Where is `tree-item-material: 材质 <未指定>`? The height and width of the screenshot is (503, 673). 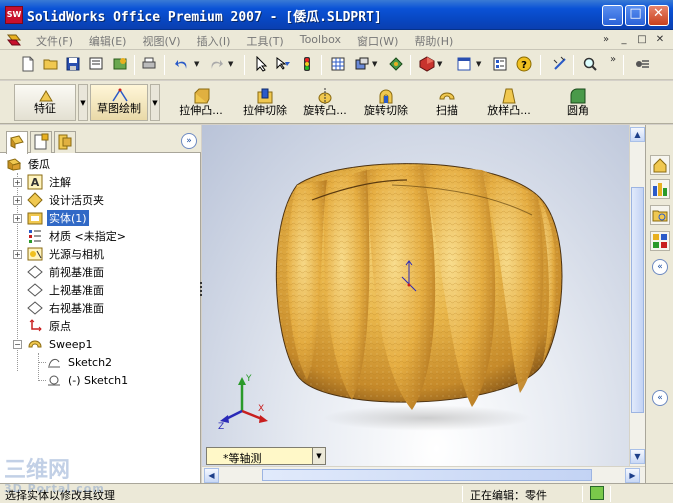
tree-item-material: 材质 <未指定> is located at coordinates (77, 236).